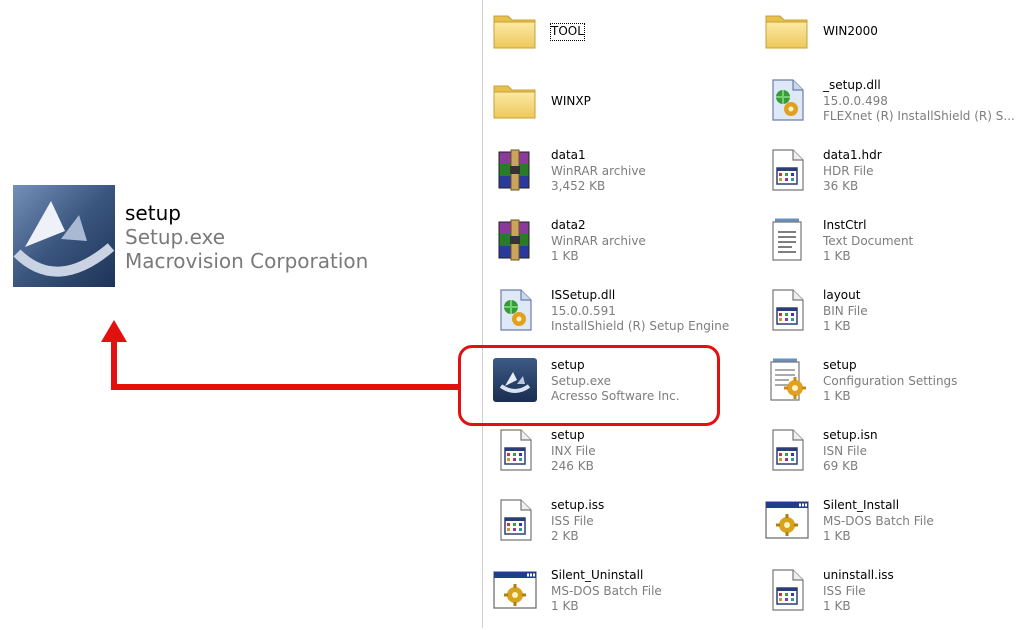  Describe the element at coordinates (565, 536) in the screenshot. I see `file-detail: 2 KB` at that location.